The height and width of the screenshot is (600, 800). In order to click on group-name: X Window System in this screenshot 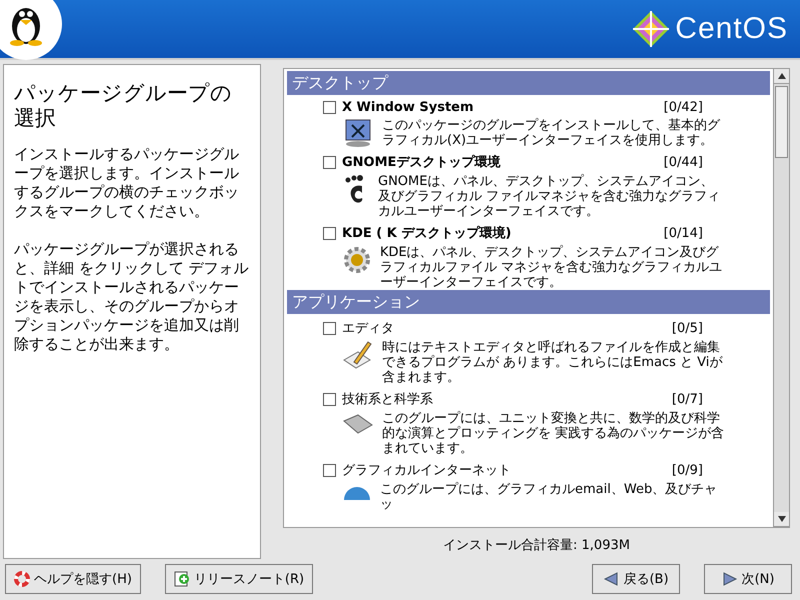, I will do `click(503, 107)`.